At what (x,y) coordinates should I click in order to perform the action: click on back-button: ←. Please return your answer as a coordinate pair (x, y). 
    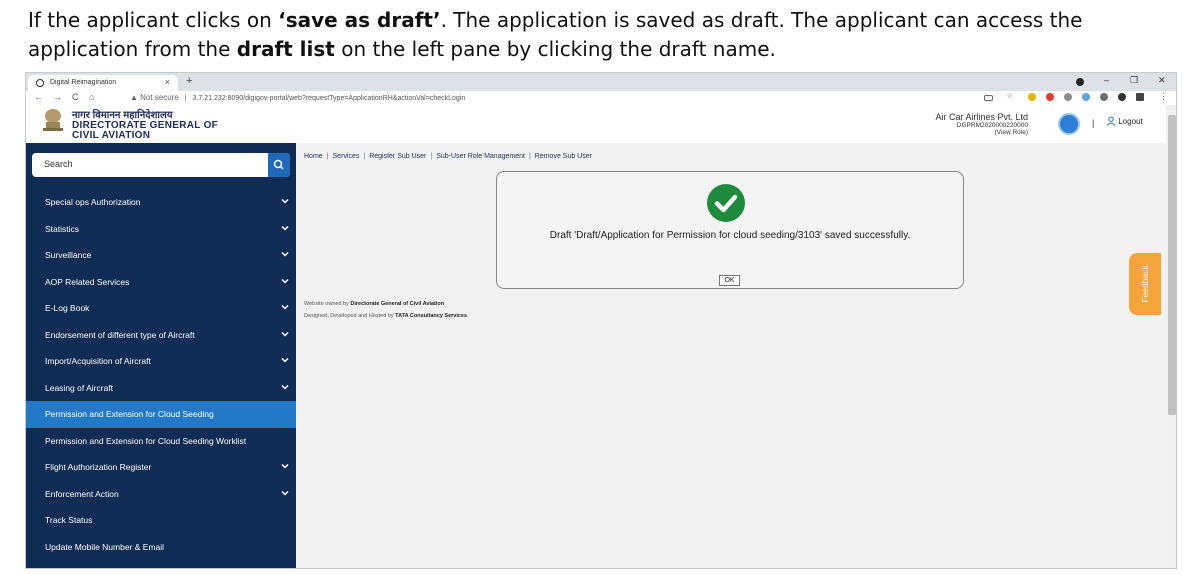
    Looking at the image, I should click on (38, 97).